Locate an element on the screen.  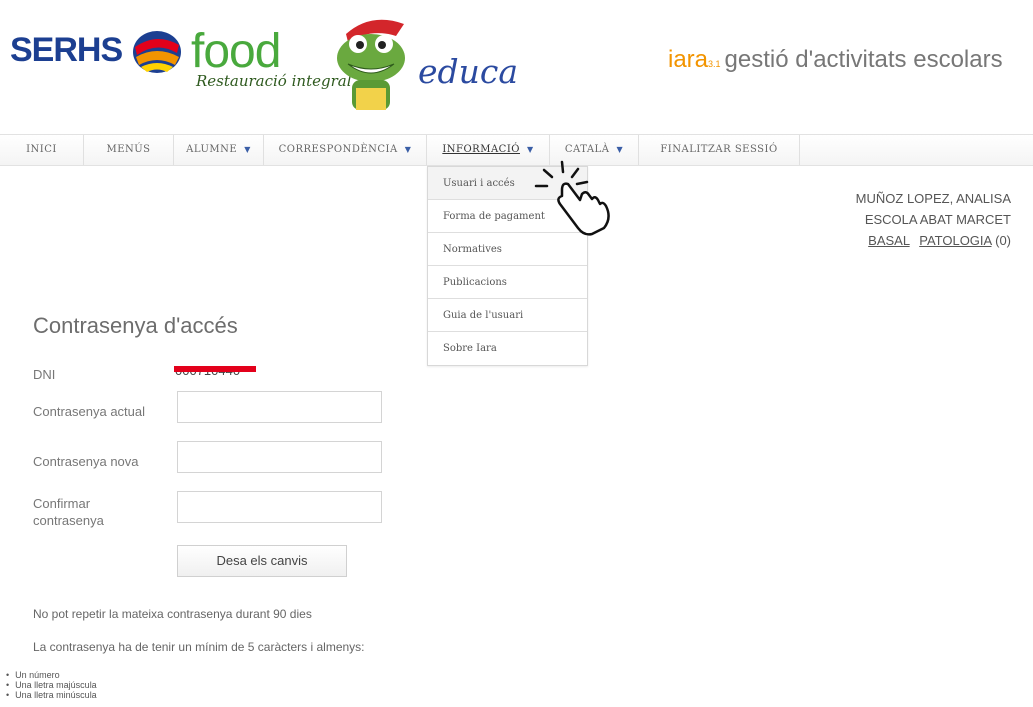
user-name: MUÑOZ LOPEZ, ANALISA is located at coordinates (933, 198).